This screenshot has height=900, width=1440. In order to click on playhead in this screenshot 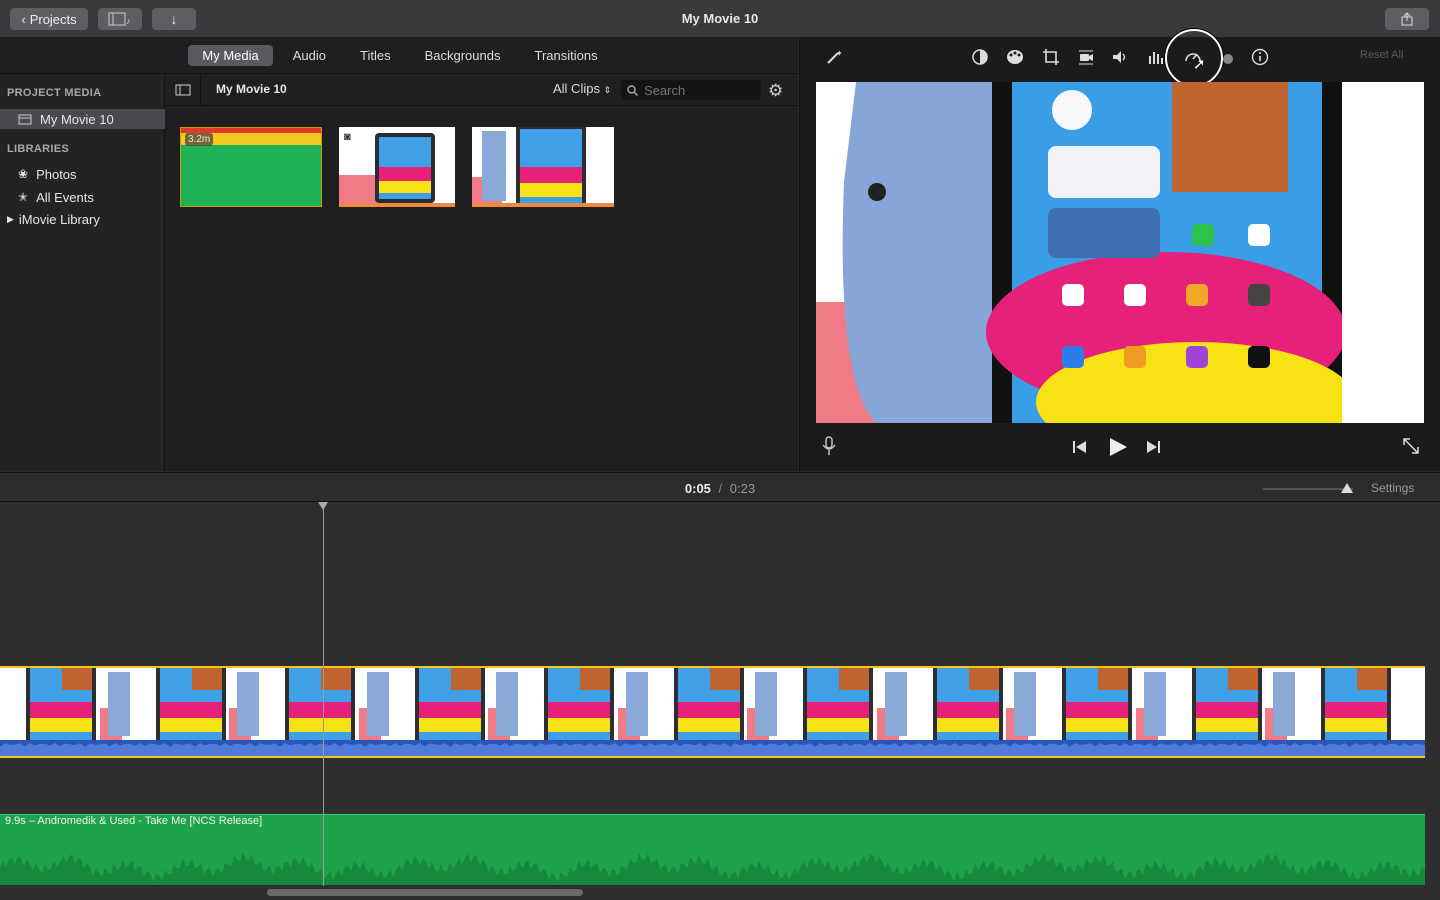, I will do `click(323, 694)`.